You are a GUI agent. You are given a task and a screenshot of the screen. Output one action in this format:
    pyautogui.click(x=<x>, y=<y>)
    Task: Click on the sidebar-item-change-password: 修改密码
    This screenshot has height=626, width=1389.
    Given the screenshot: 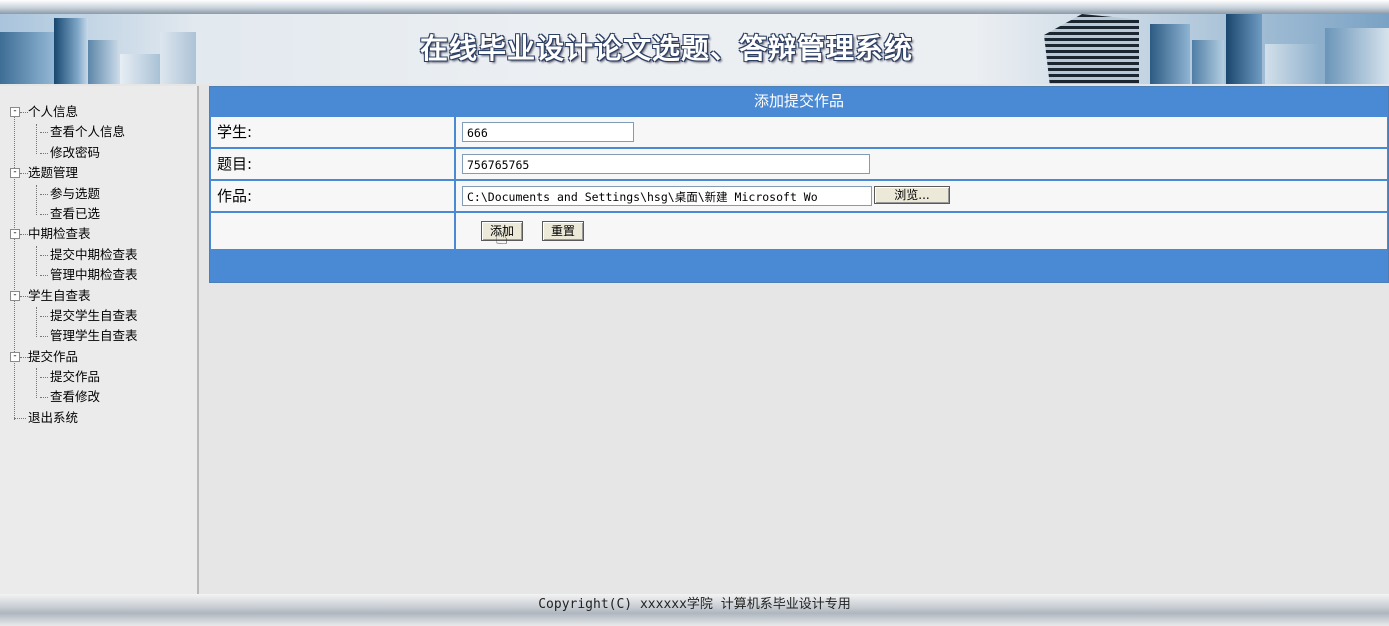 What is the action you would take?
    pyautogui.click(x=74, y=153)
    